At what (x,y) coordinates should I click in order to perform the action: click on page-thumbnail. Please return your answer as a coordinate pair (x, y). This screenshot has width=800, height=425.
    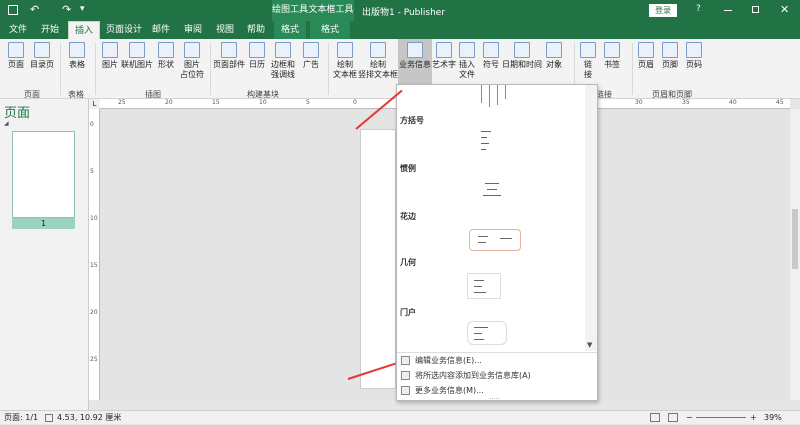
    Looking at the image, I should click on (43, 174).